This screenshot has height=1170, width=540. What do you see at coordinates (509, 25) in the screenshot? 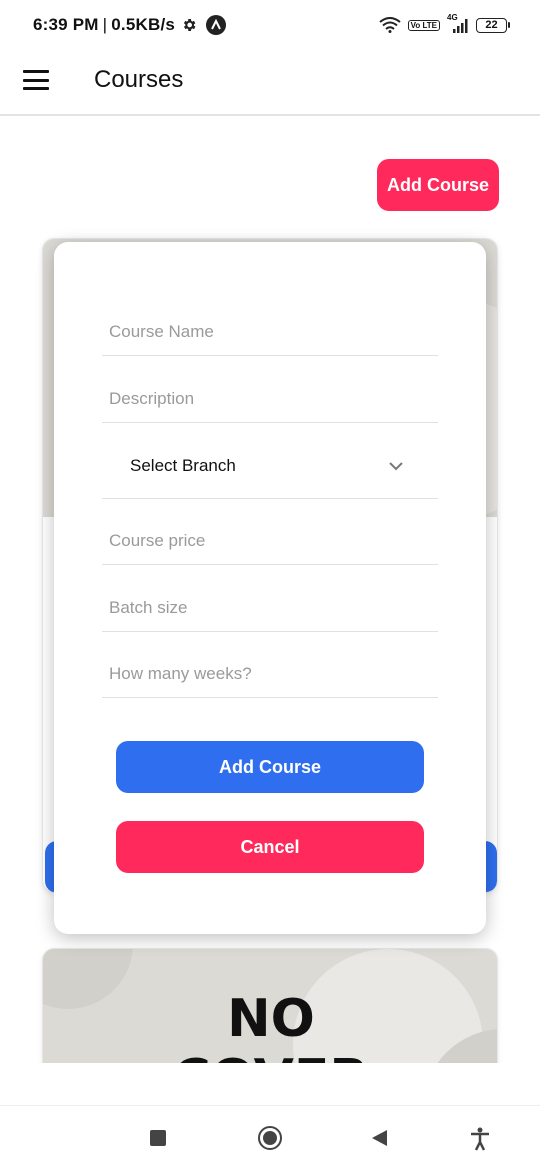
I see `battery-tip` at bounding box center [509, 25].